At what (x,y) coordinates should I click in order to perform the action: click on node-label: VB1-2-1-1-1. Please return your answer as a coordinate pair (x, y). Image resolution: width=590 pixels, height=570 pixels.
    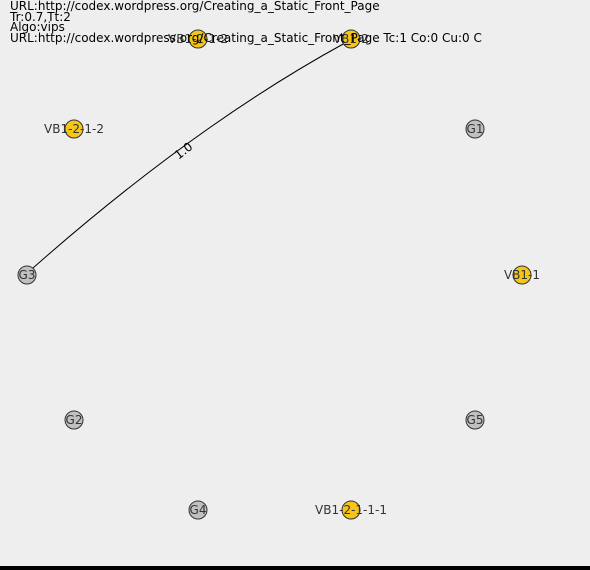
    Looking at the image, I should click on (351, 510).